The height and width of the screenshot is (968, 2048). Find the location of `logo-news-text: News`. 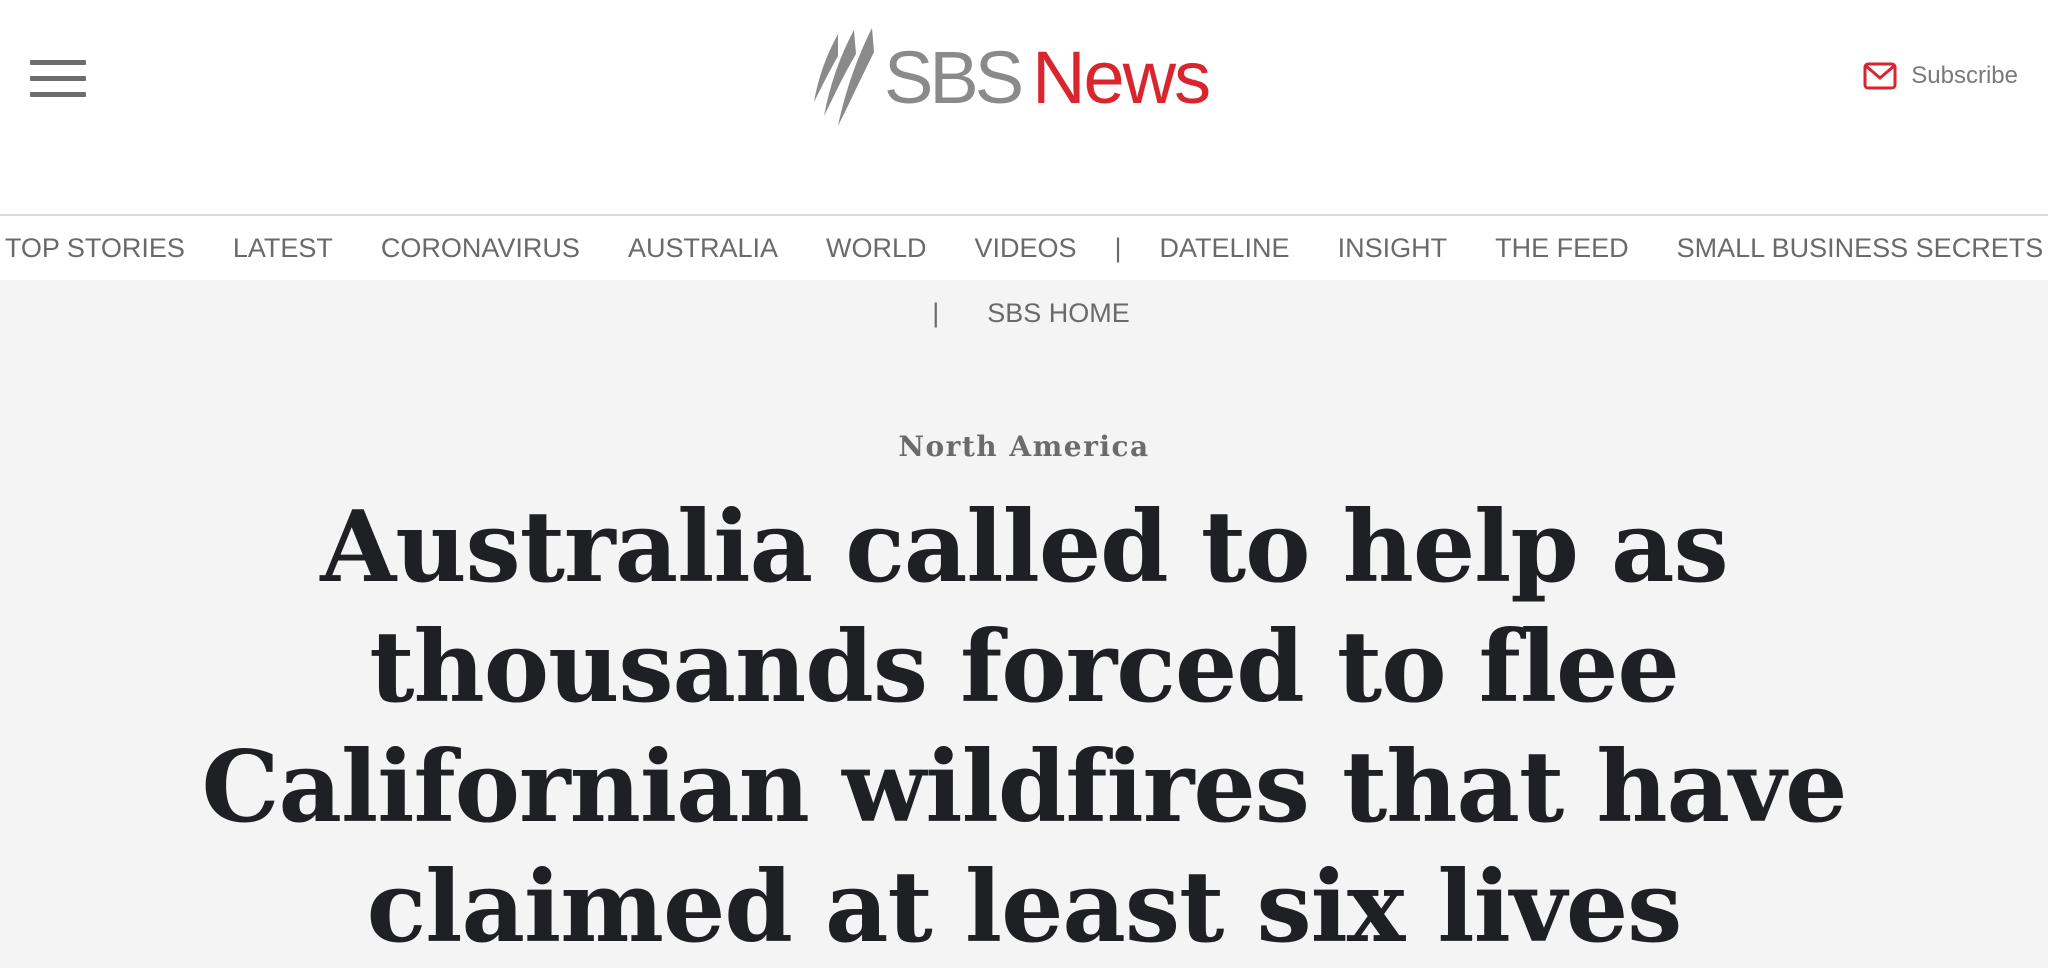

logo-news-text: News is located at coordinates (1121, 77).